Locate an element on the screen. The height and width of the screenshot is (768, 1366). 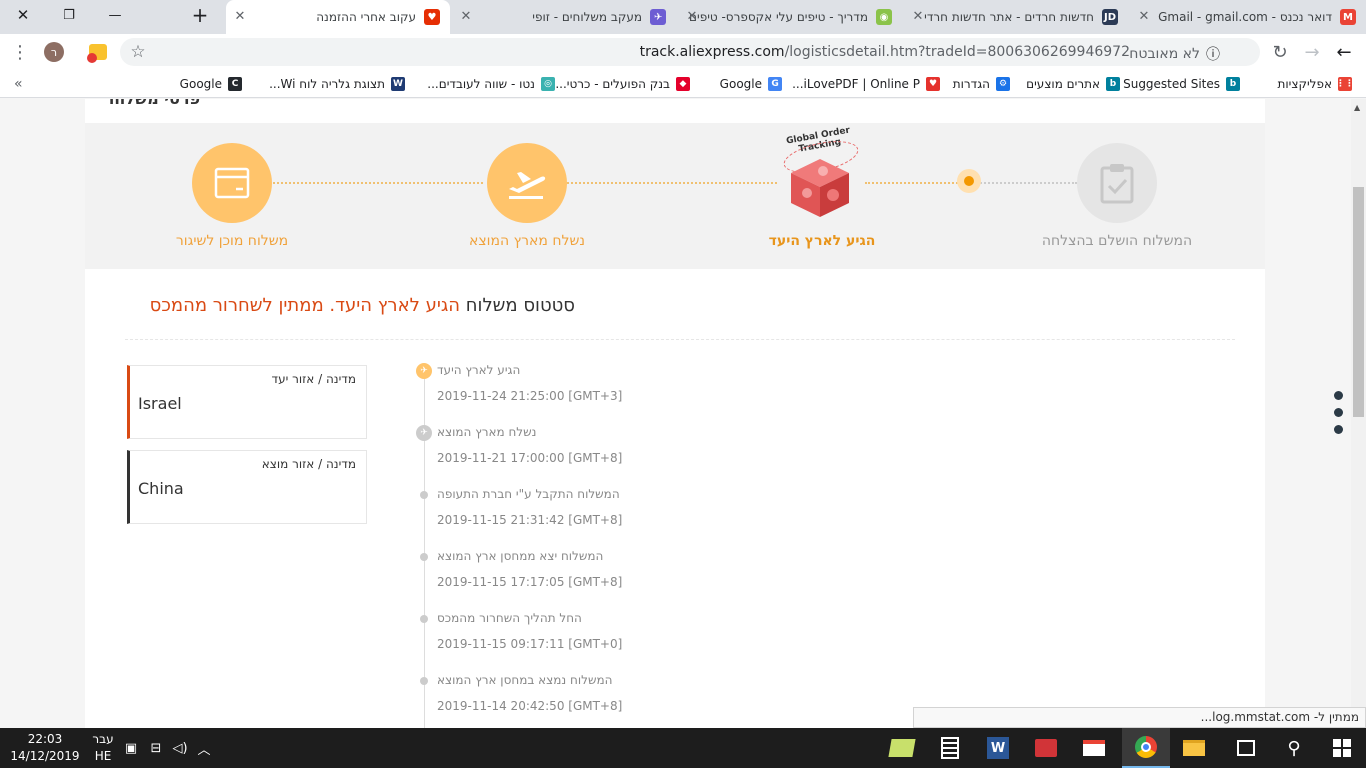
arrow-right-icon: ← is located at coordinates (1344, 52).